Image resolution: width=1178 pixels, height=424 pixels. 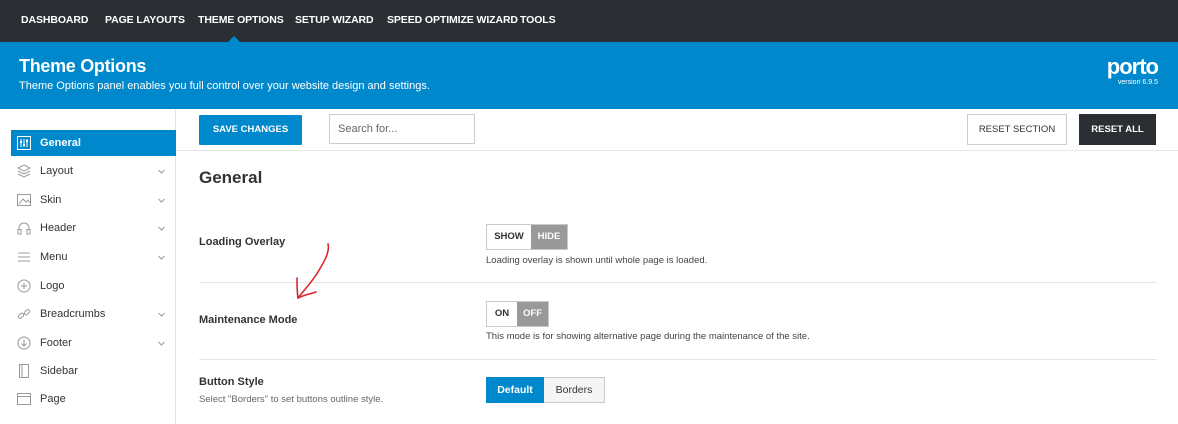 I want to click on sidebar-item-menu: Menu, so click(x=93, y=257).